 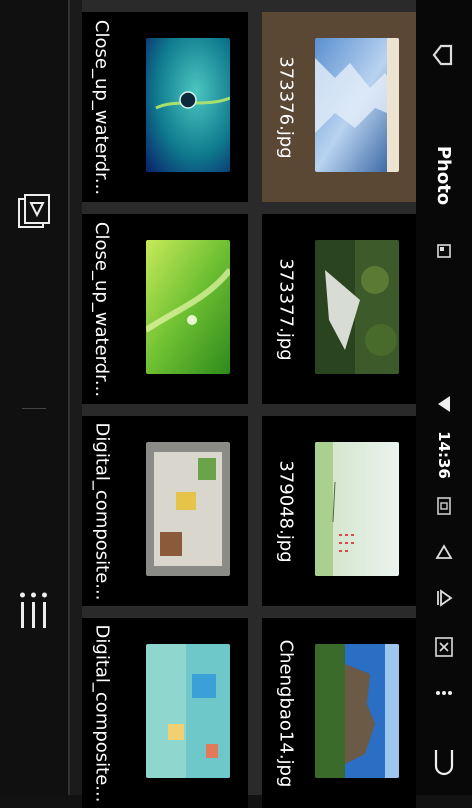 I want to click on gallery-item: 373376.jpg, so click(x=339, y=107).